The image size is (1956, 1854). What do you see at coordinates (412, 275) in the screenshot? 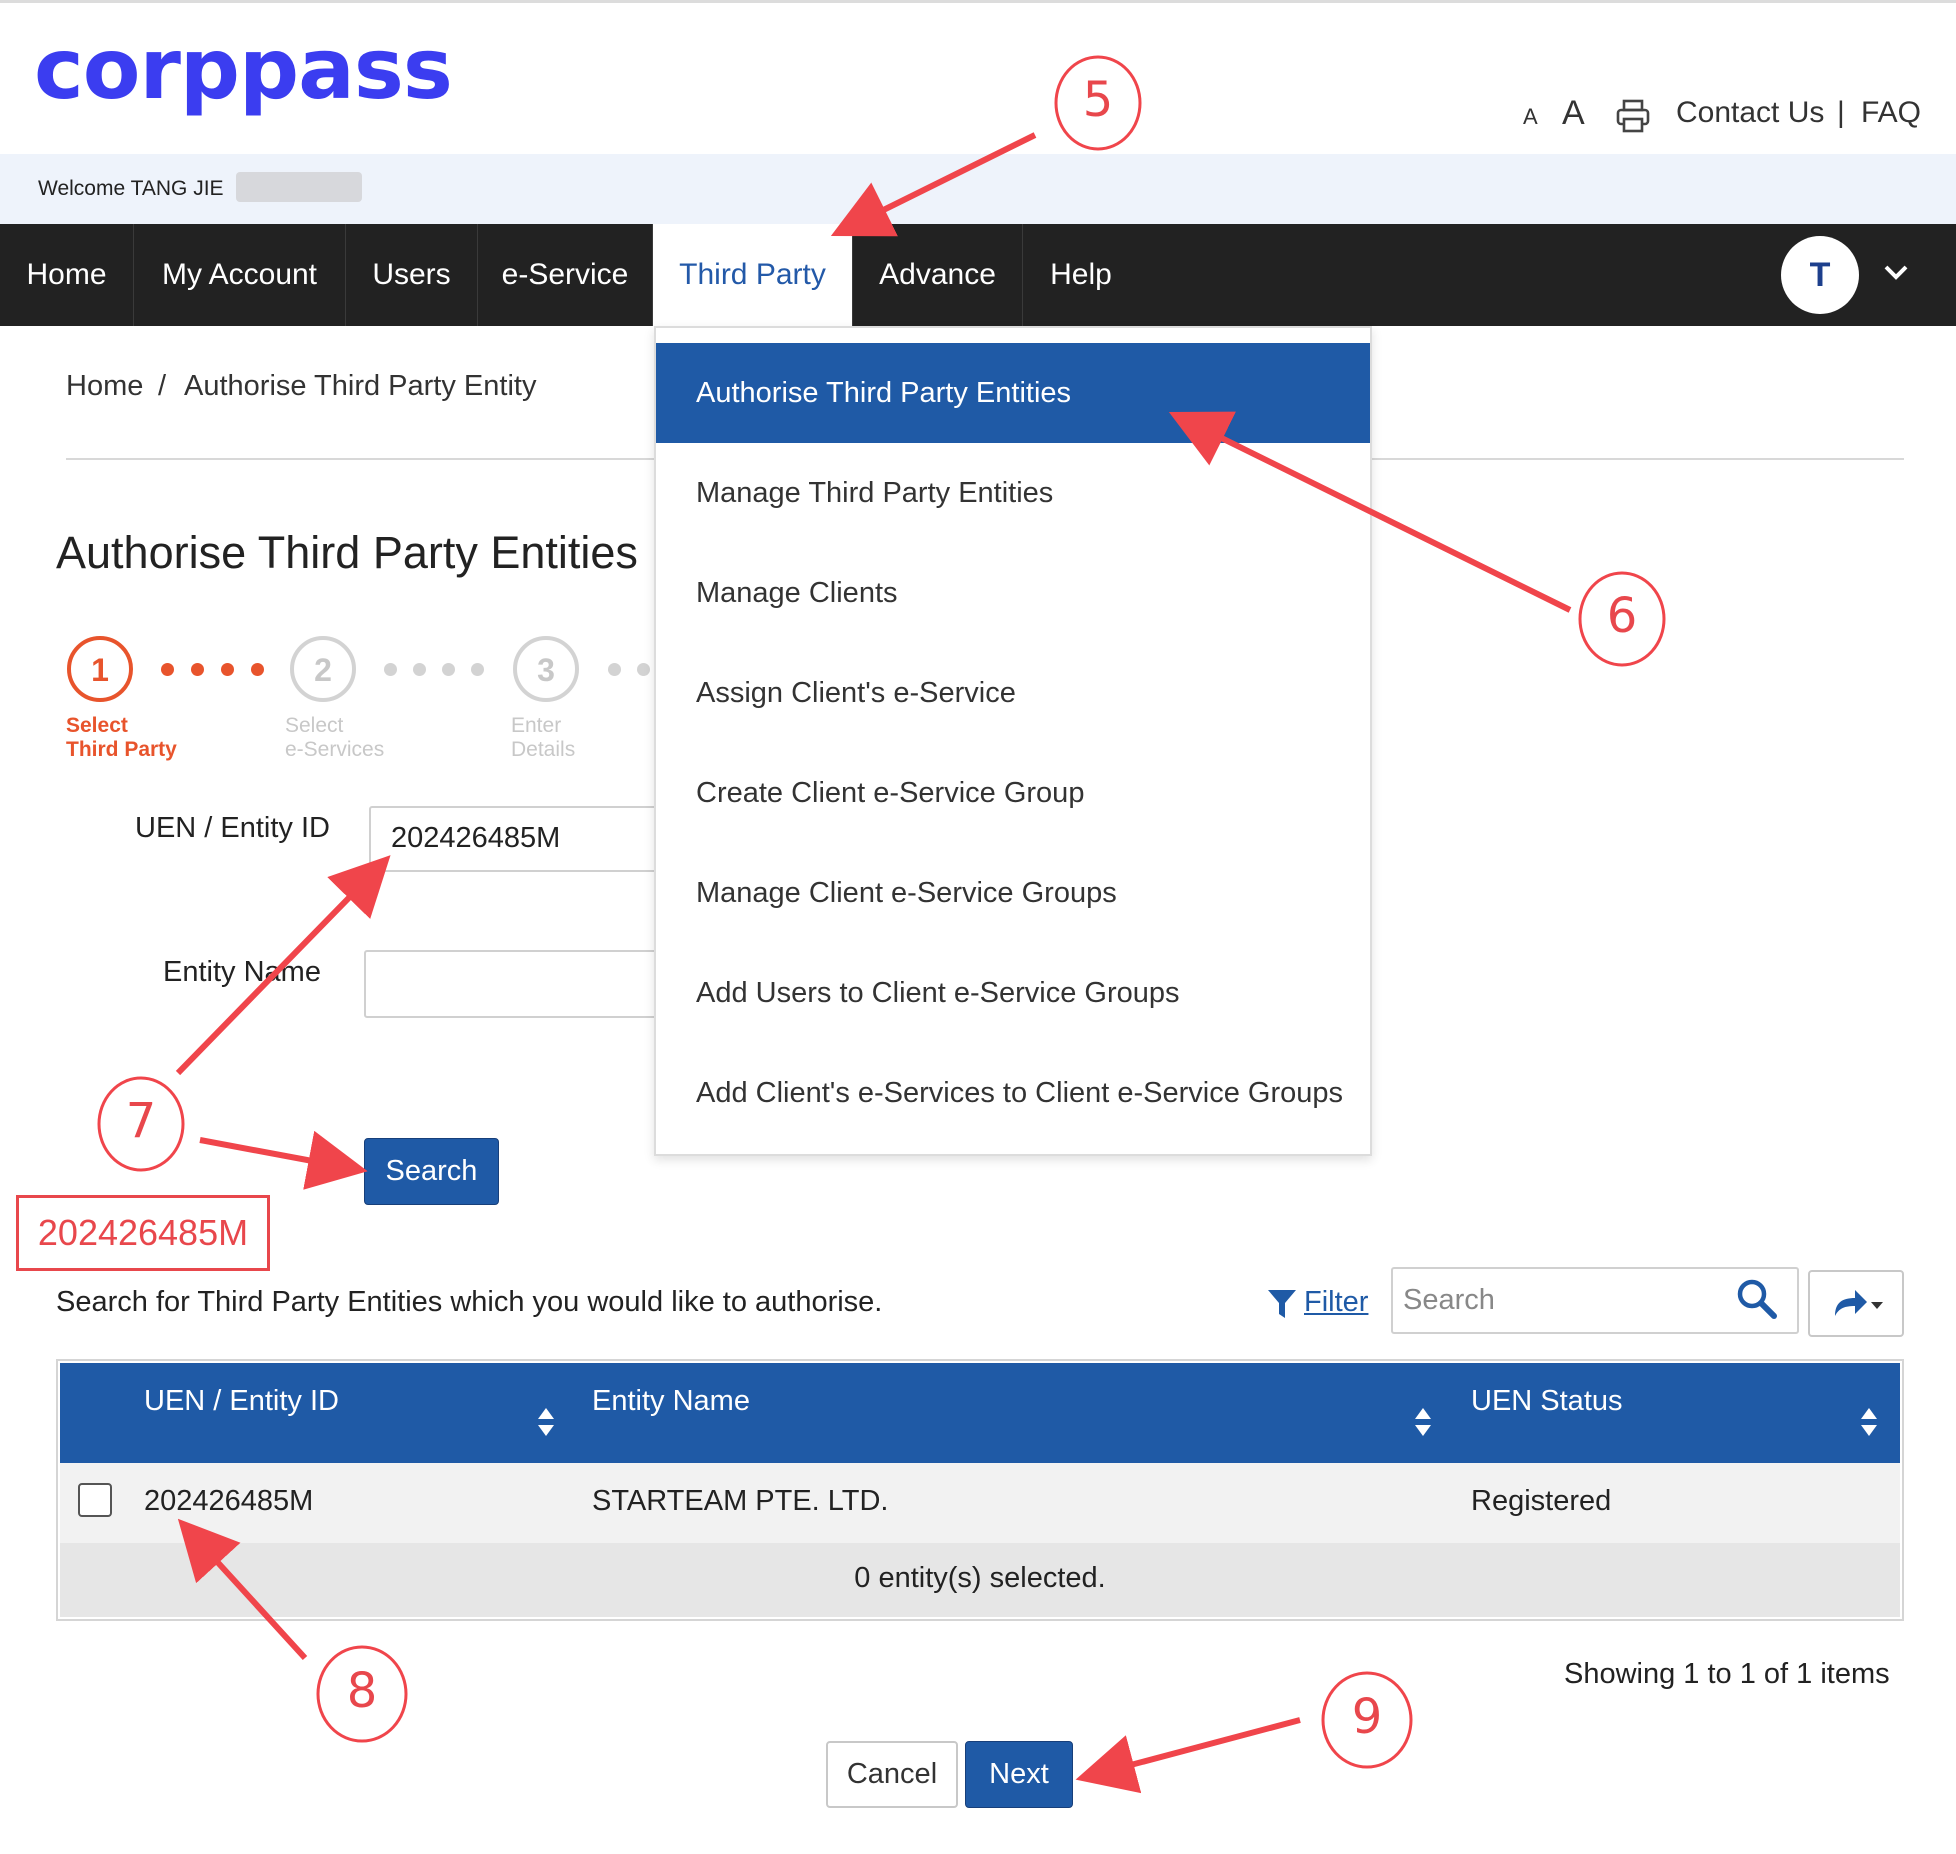
I see `nav-users: Users` at bounding box center [412, 275].